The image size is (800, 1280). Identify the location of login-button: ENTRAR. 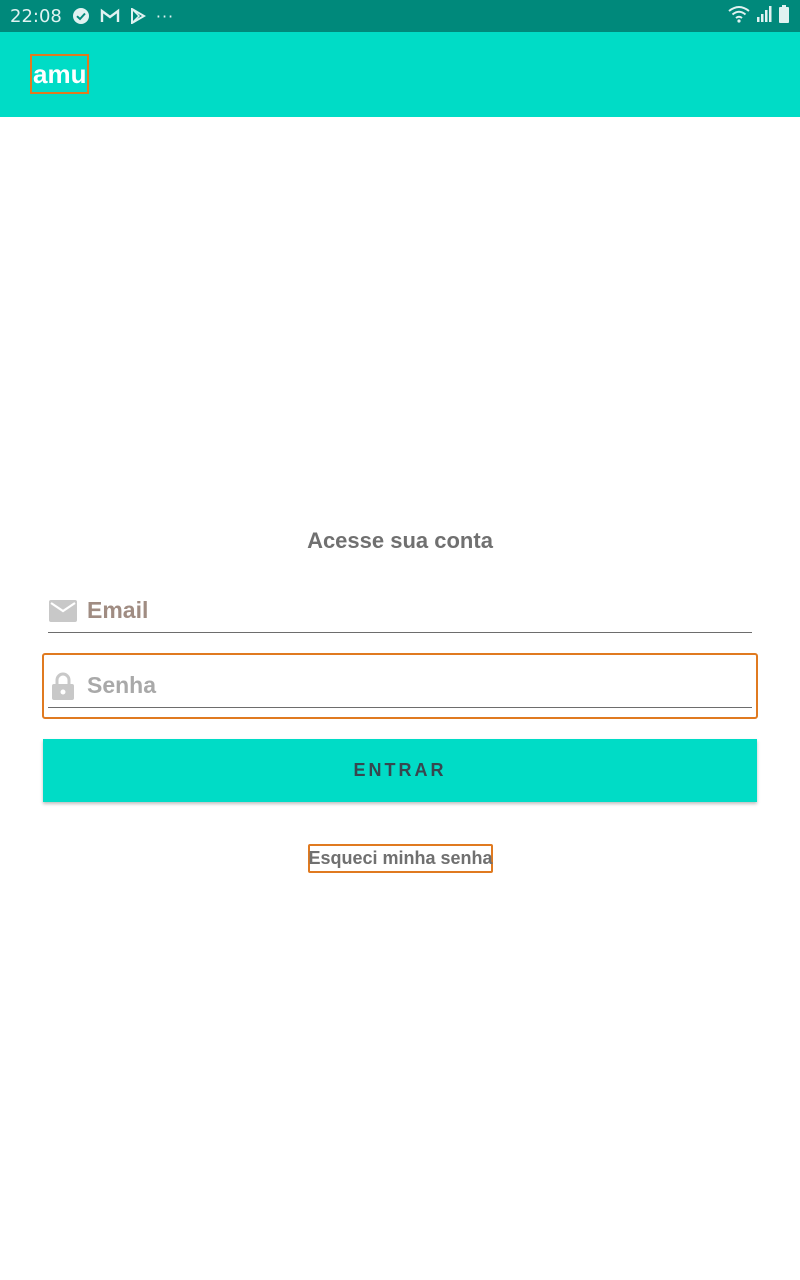
(400, 770).